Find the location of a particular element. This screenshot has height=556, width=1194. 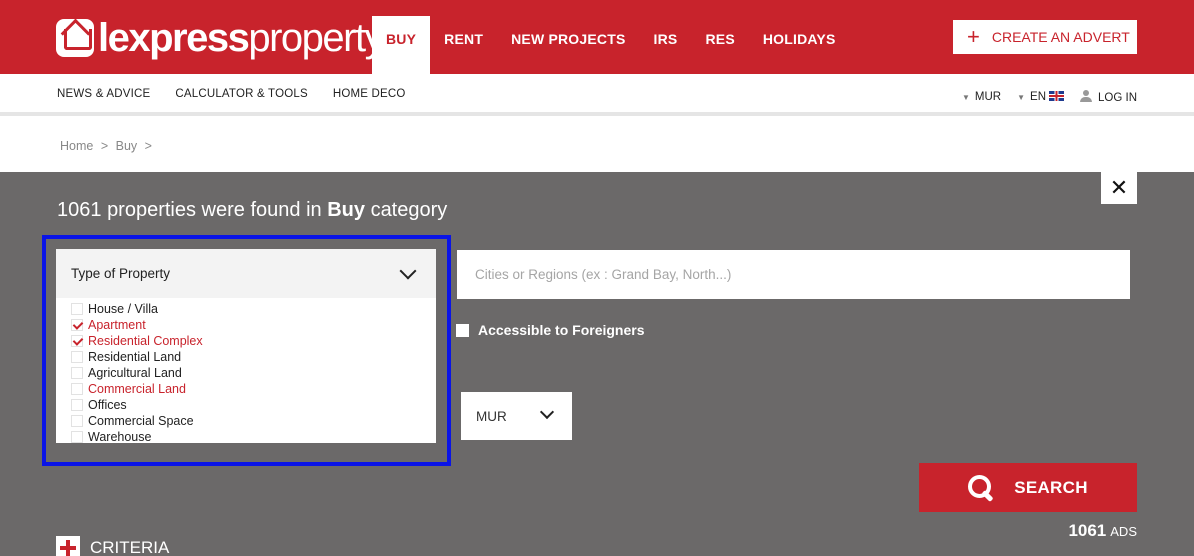

currency-select: MUR is located at coordinates (516, 416).